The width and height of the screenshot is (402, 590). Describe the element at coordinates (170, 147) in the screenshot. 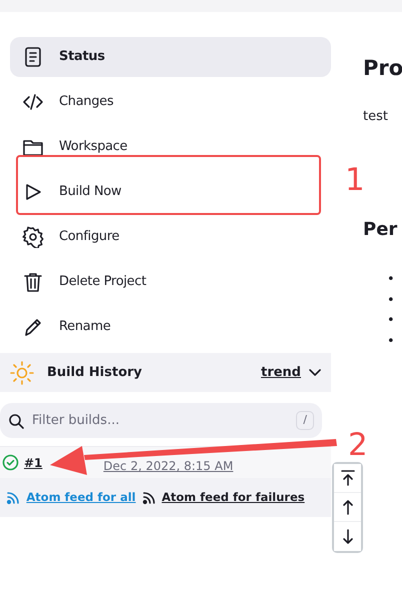

I see `menu-item: Workspace` at that location.